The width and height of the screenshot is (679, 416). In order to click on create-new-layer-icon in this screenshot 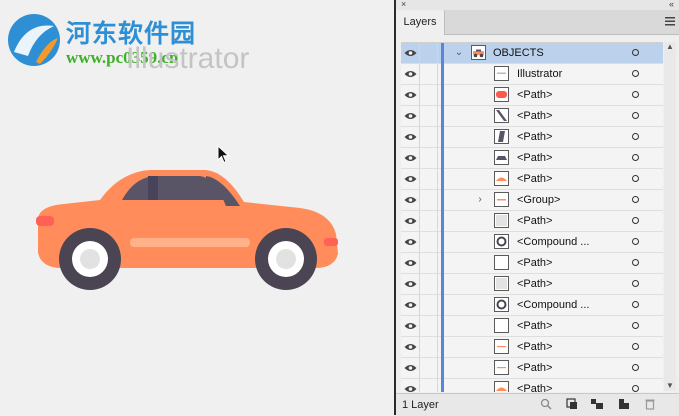, I will do `click(624, 404)`.